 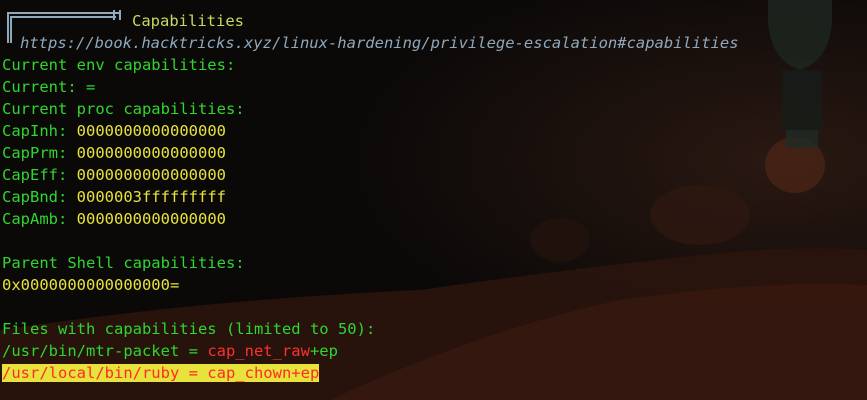 I want to click on files-capabilities-header: Files with capabilities (limited to 50):, so click(x=189, y=329).